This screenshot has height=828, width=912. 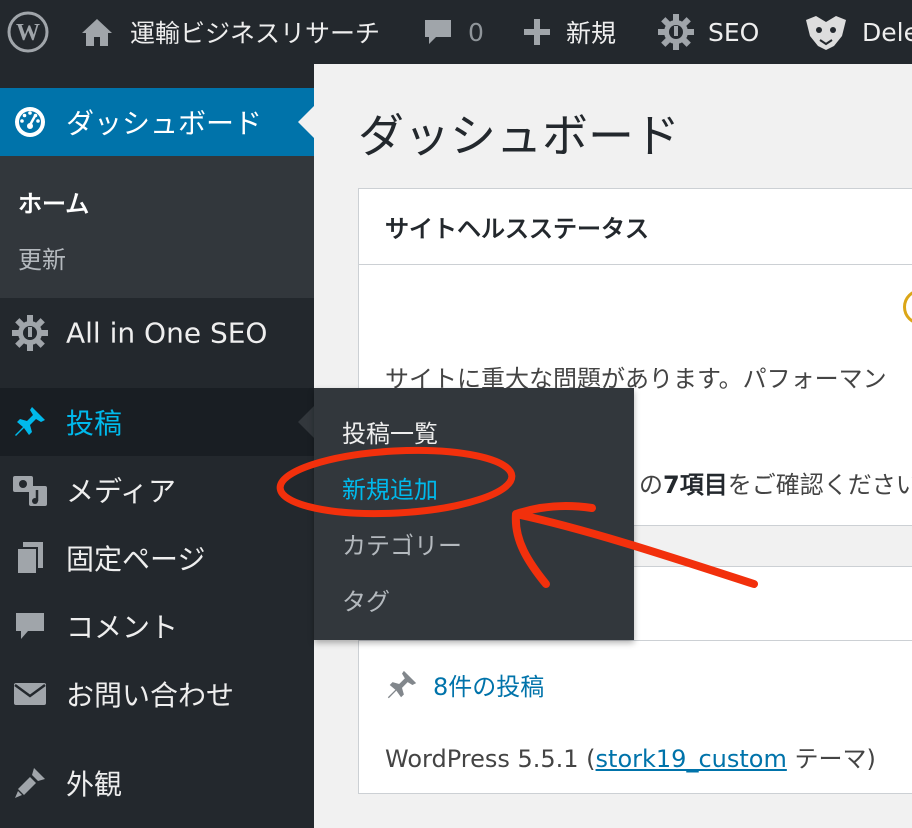 I want to click on paintbrush-icon, so click(x=30, y=783).